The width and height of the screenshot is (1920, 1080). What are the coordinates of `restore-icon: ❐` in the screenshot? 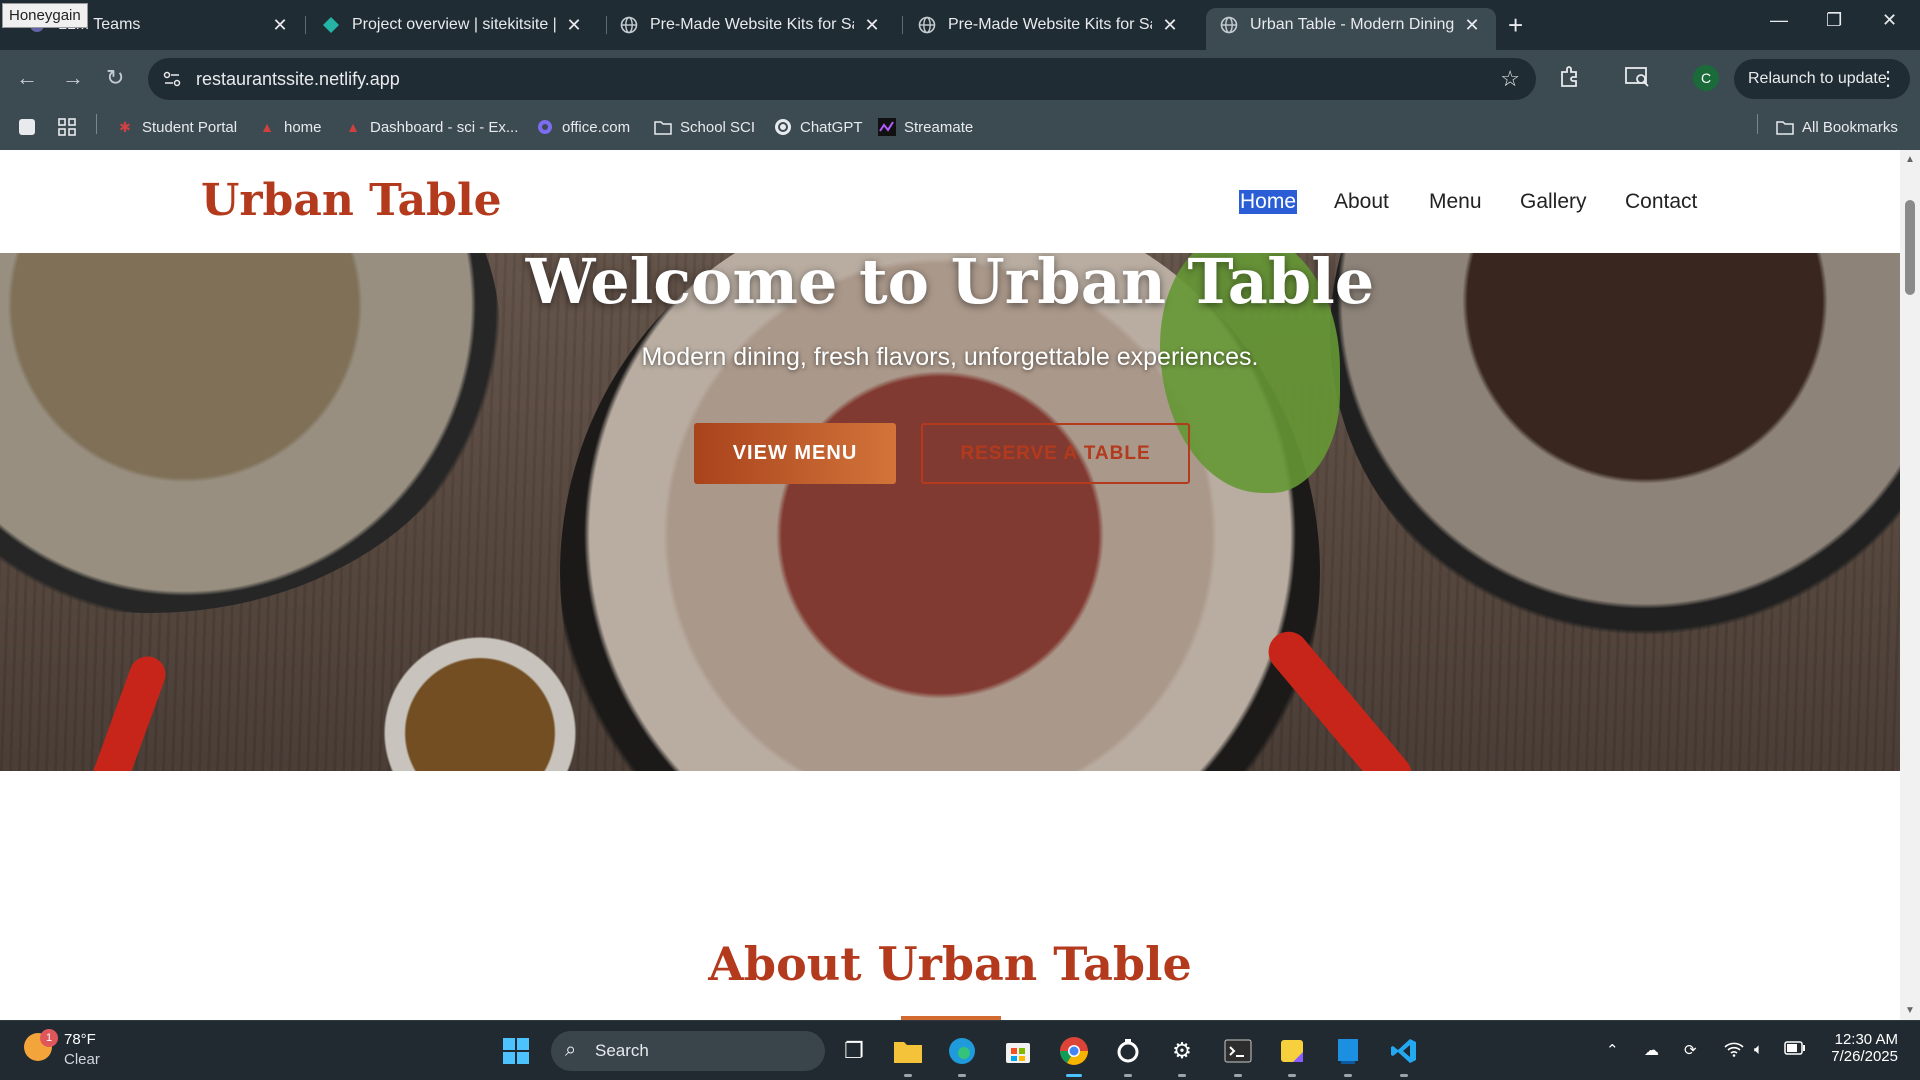 It's located at (1834, 20).